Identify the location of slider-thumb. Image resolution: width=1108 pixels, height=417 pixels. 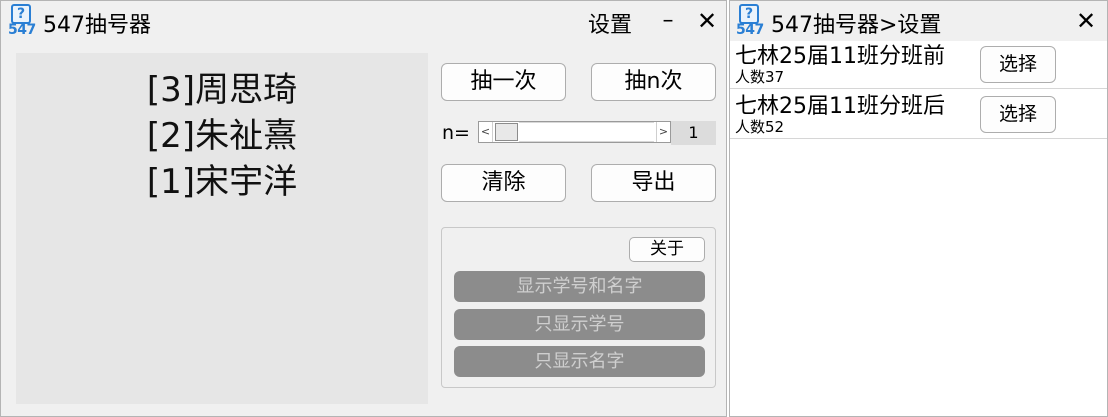
(506, 132).